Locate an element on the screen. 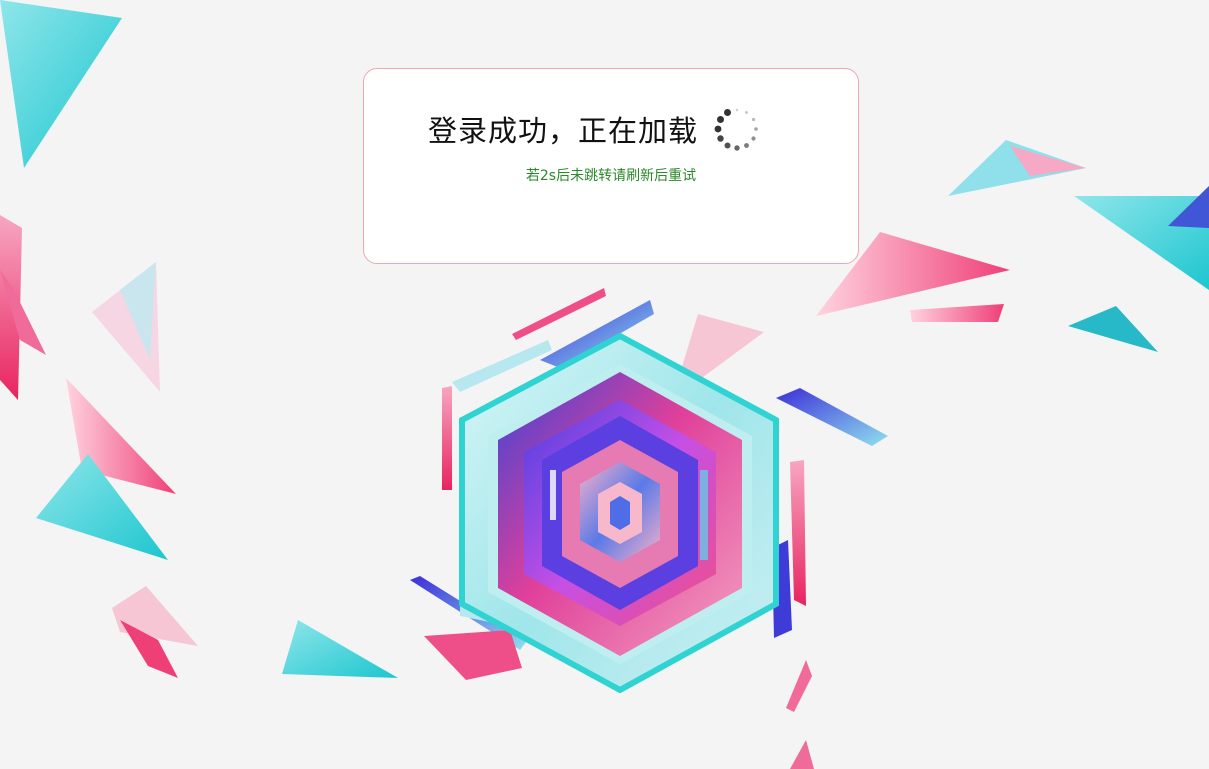  loading-spinner-icon is located at coordinates (736, 129).